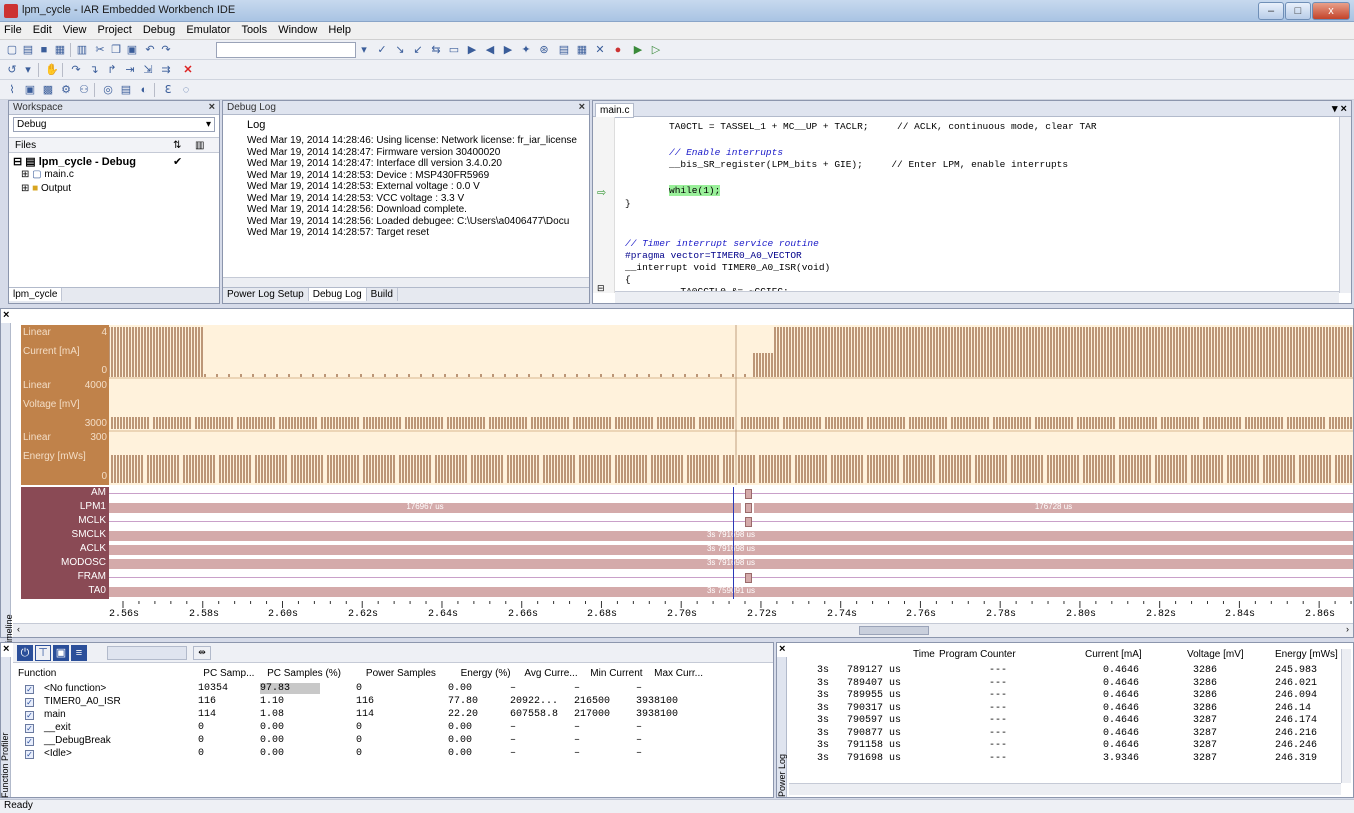 The image size is (1354, 813). What do you see at coordinates (28, 70) in the screenshot?
I see `dropdown-icon: ▾` at bounding box center [28, 70].